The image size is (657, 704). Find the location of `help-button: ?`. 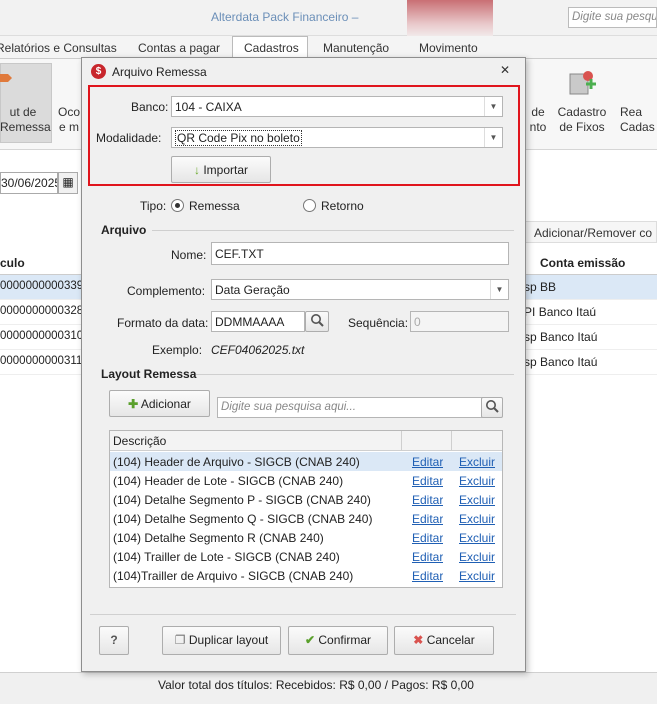

help-button: ? is located at coordinates (114, 640).